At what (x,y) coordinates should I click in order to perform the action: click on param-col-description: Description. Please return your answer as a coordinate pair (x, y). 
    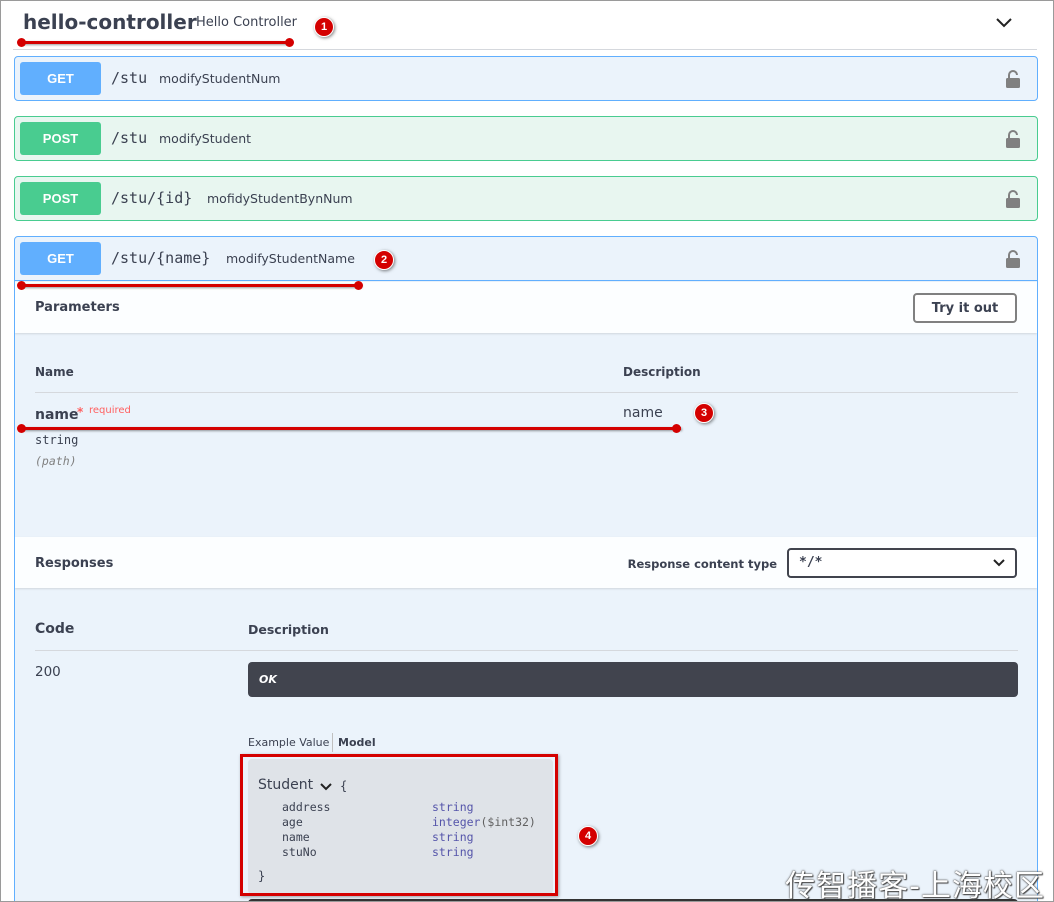
    Looking at the image, I should click on (662, 372).